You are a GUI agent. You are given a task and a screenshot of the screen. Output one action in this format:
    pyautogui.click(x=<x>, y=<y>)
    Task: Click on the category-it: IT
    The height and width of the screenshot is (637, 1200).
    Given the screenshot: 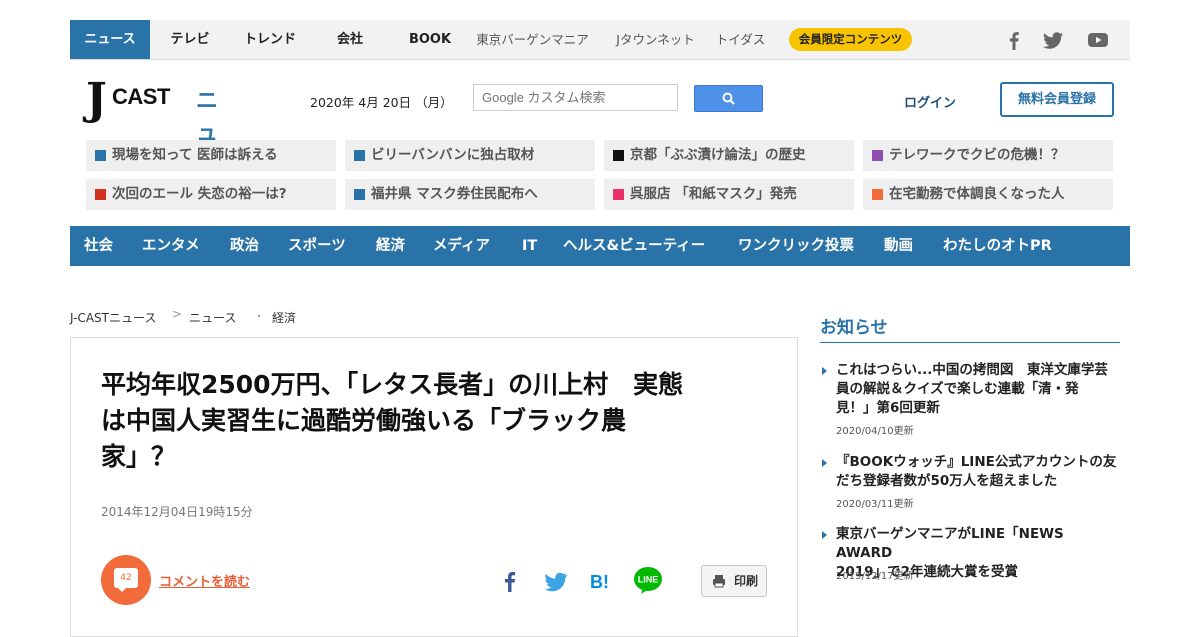 What is the action you would take?
    pyautogui.click(x=529, y=246)
    